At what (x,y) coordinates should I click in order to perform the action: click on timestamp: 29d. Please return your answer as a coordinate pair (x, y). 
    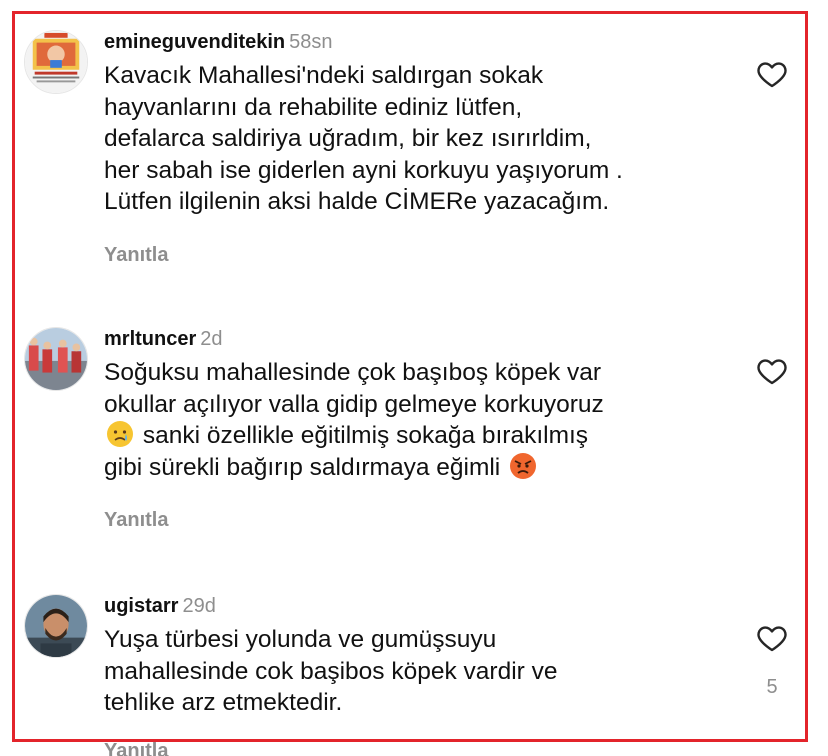
    Looking at the image, I should click on (199, 606).